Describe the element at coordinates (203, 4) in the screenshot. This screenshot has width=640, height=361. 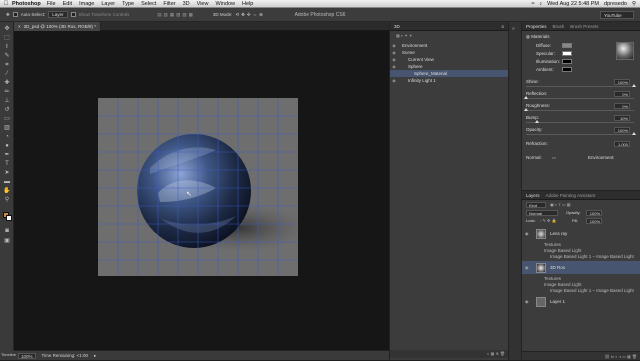
I see `menu-view: View` at that location.